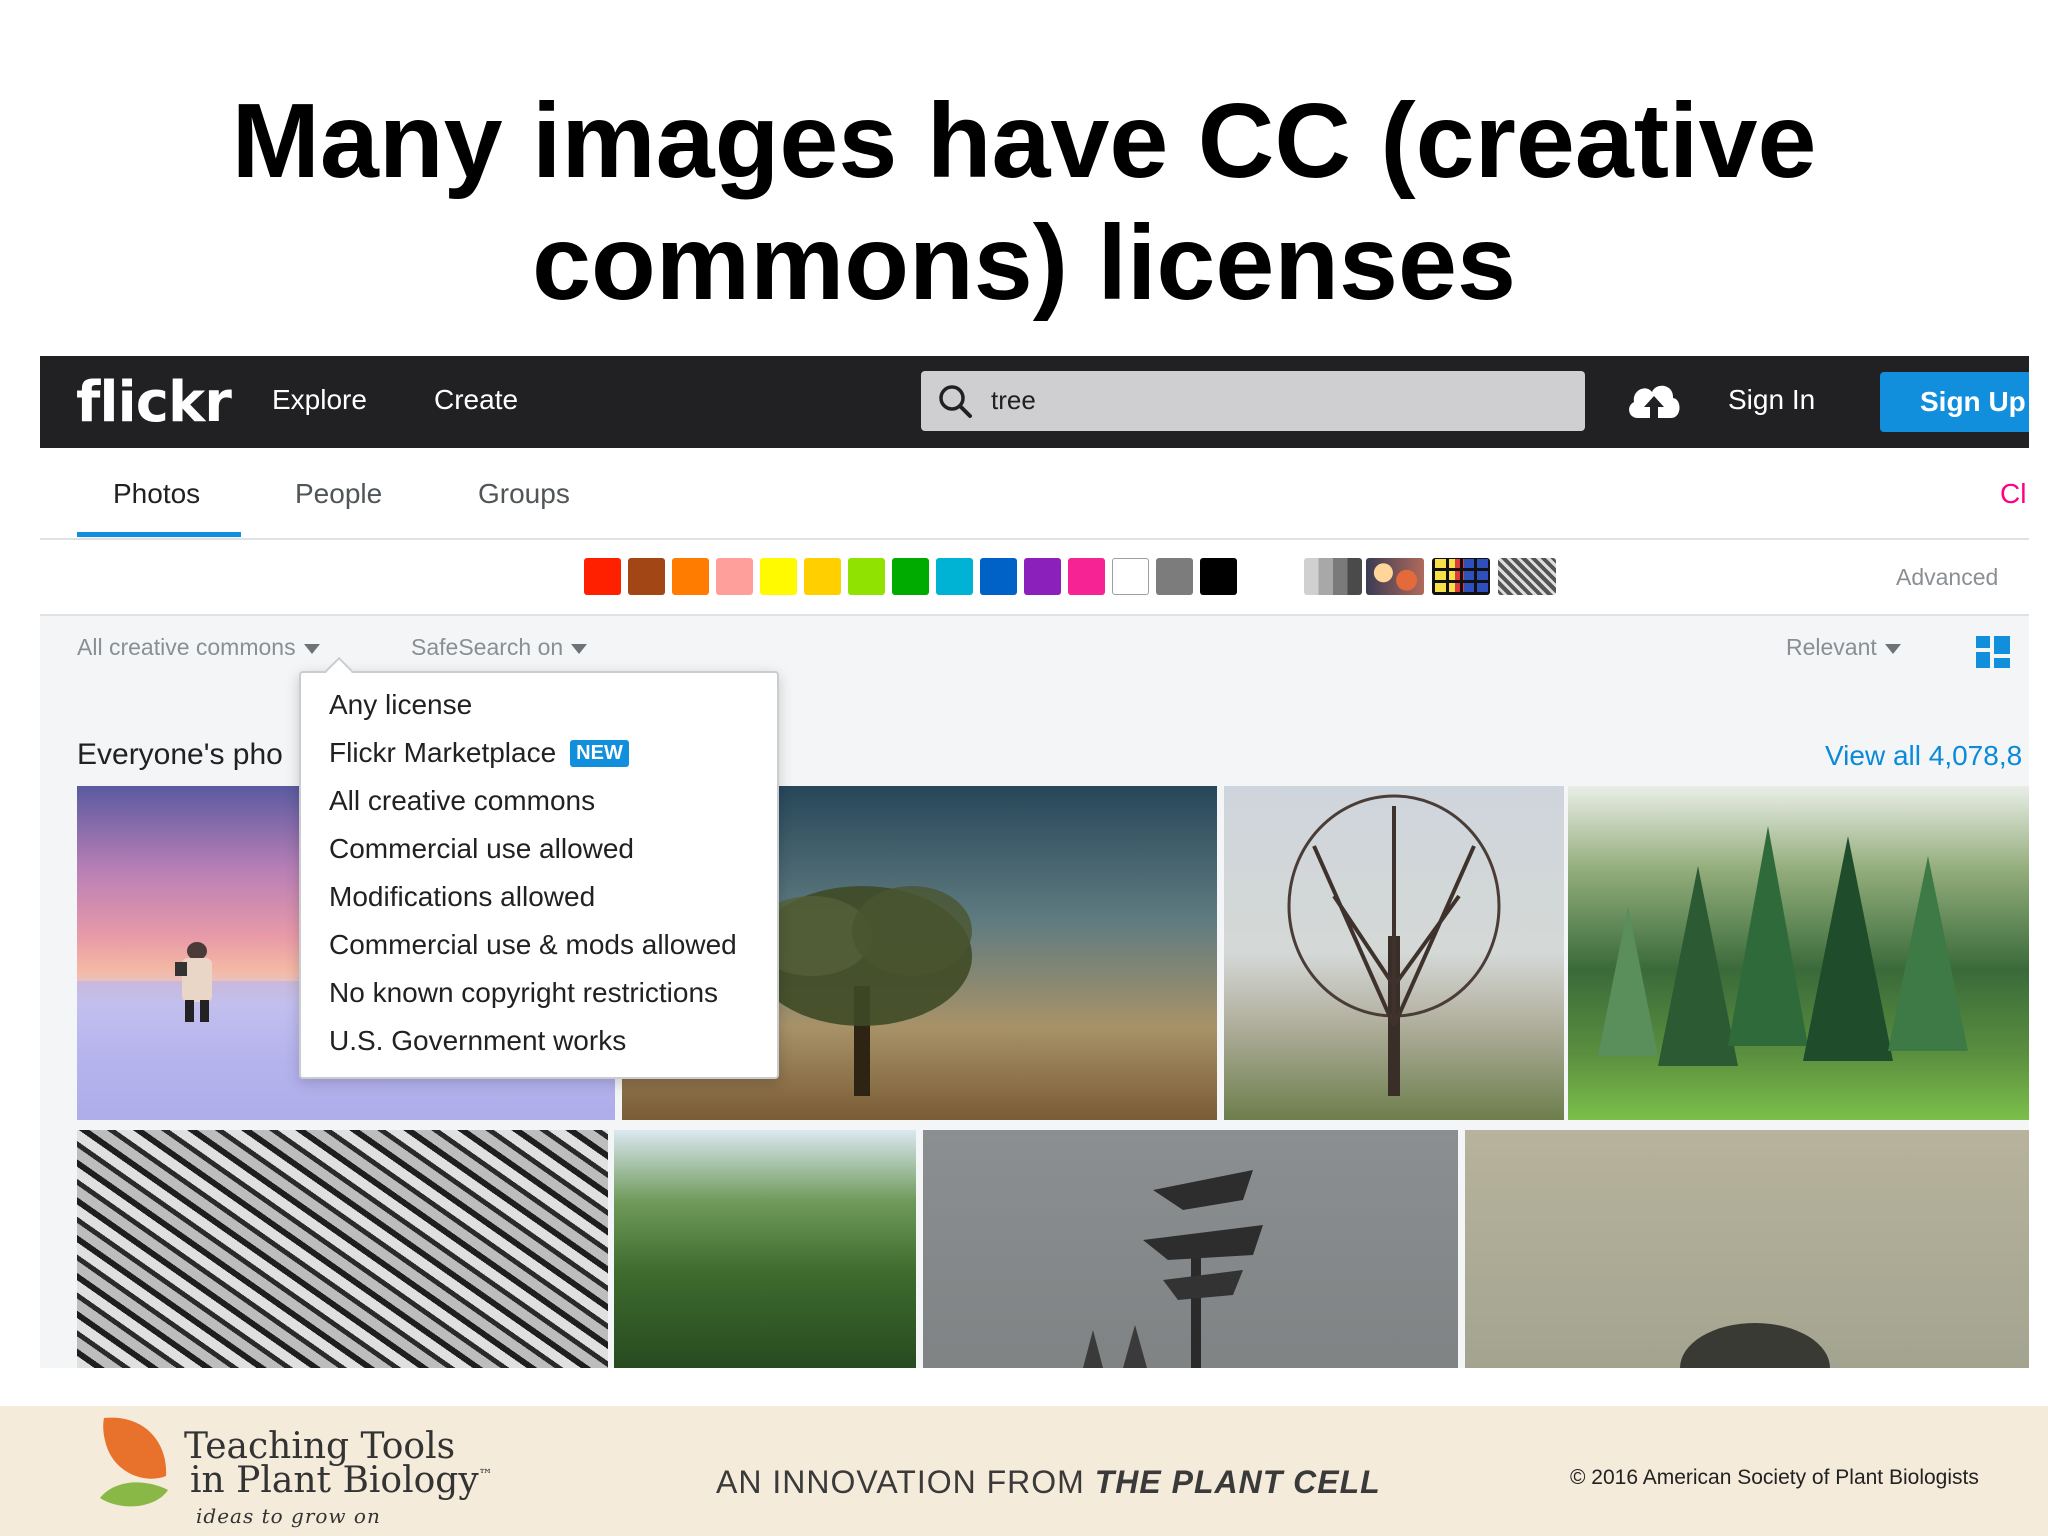 The image size is (2048, 1536). What do you see at coordinates (778, 576) in the screenshot?
I see `color-swatch-yellow` at bounding box center [778, 576].